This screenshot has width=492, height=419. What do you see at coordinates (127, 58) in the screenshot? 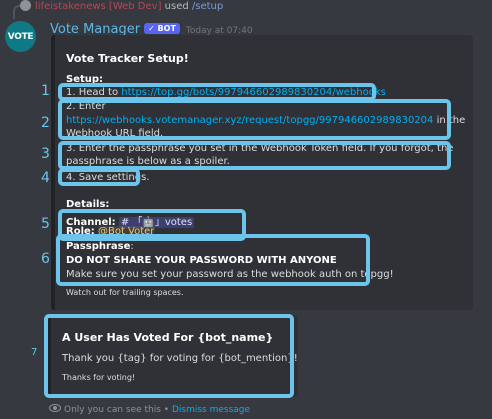
I see `embed-title: Vote Tracker Setup!` at bounding box center [127, 58].